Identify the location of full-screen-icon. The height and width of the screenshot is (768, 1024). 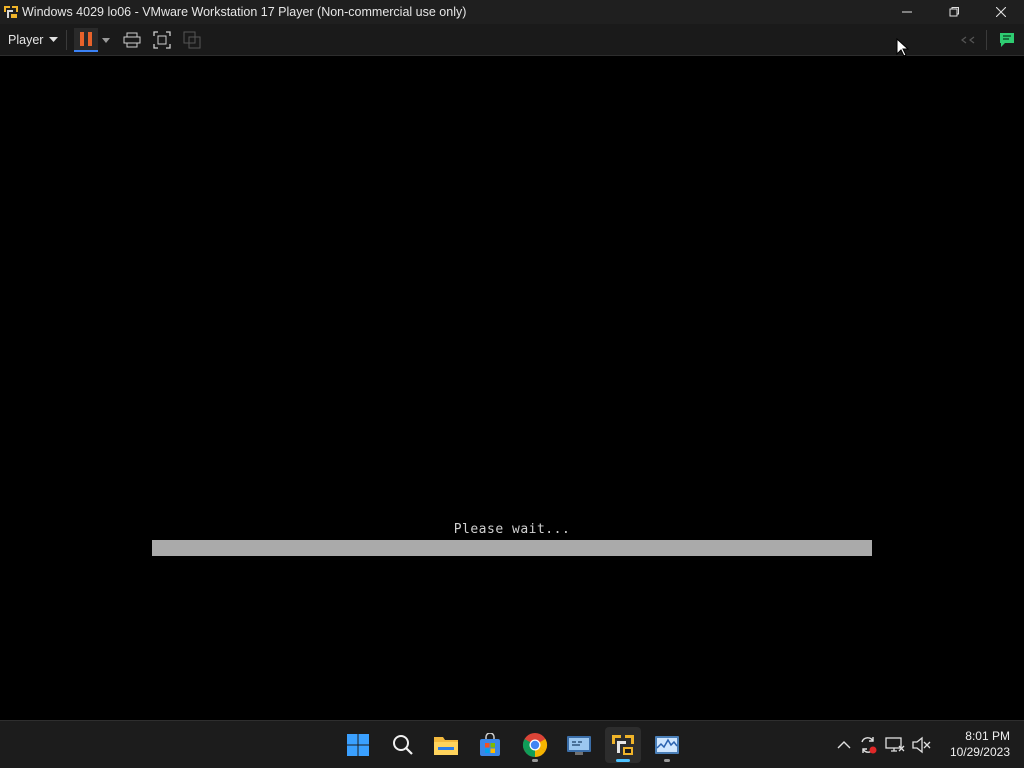
(162, 40).